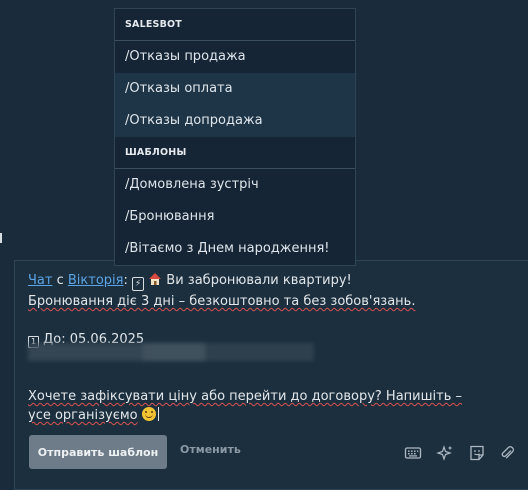 This screenshot has width=528, height=490. I want to click on dropdown-item-domovlena-zustrich: /Домовлена зустріч, so click(235, 185).